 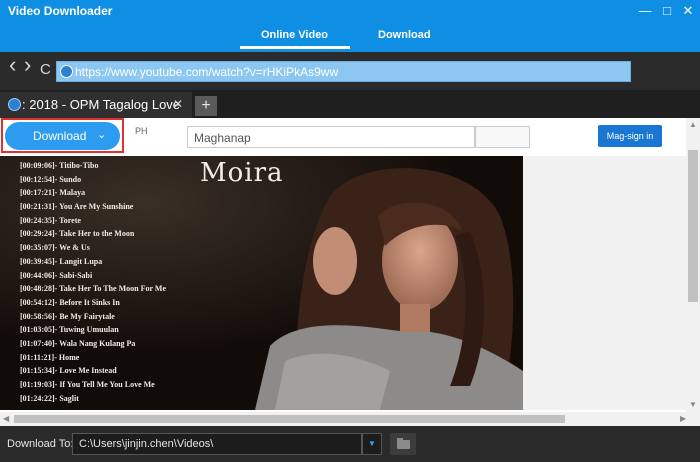 What do you see at coordinates (61, 261) in the screenshot?
I see `track-item: [00:39:45]- Langit Lupa` at bounding box center [61, 261].